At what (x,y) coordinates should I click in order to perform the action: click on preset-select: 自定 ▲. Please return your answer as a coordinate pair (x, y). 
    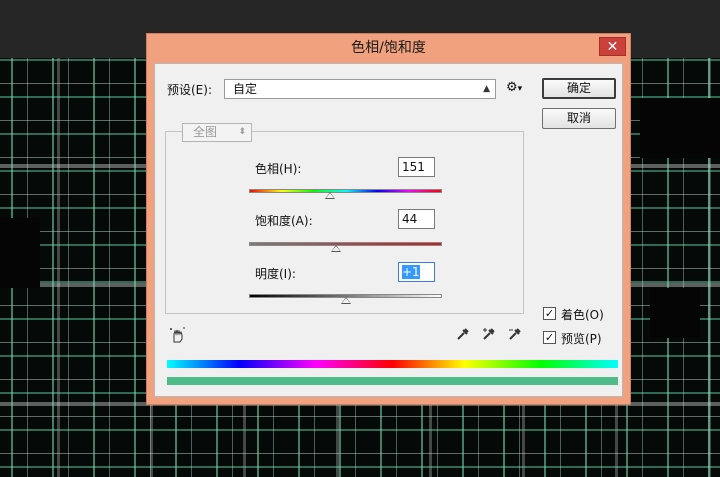
    Looking at the image, I should click on (360, 89).